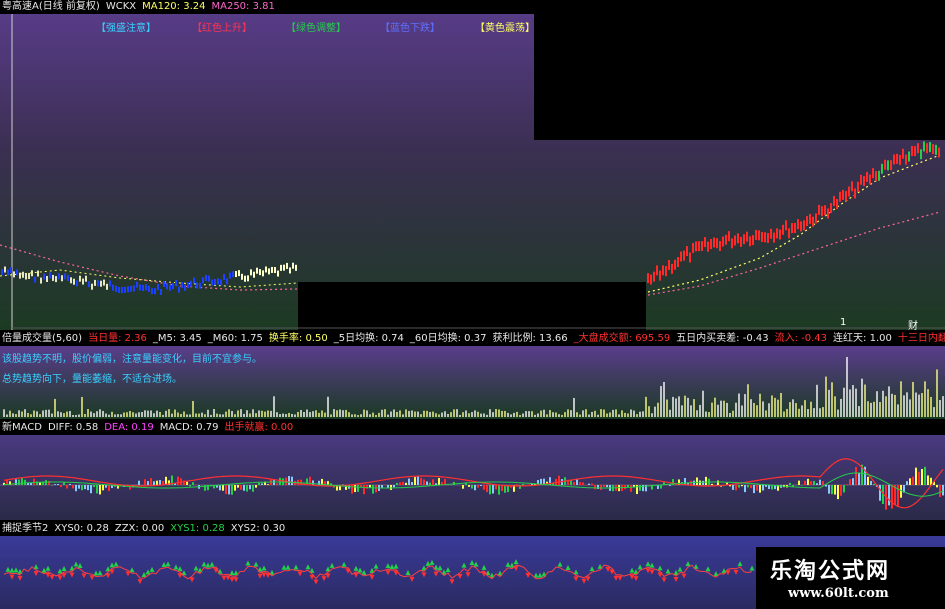 The image size is (945, 609). I want to click on marker-cai: 财, so click(913, 325).